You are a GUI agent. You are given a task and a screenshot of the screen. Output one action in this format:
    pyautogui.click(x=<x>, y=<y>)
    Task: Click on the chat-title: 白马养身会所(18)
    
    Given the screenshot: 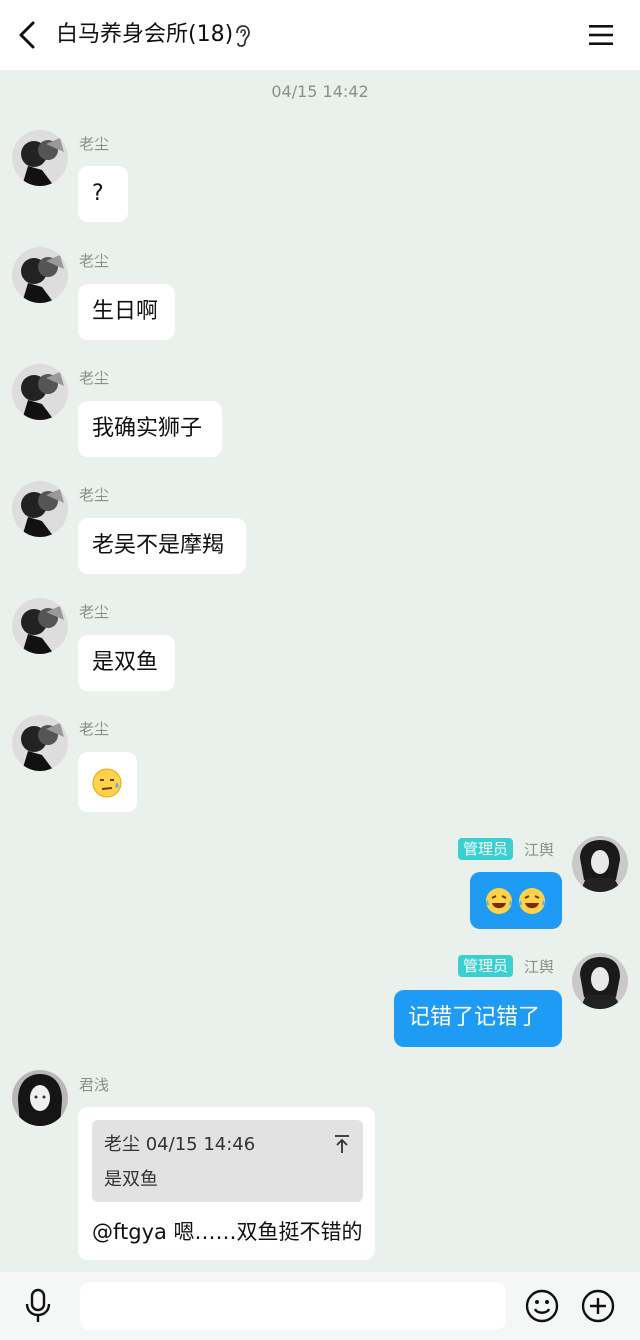 What is the action you would take?
    pyautogui.click(x=145, y=34)
    